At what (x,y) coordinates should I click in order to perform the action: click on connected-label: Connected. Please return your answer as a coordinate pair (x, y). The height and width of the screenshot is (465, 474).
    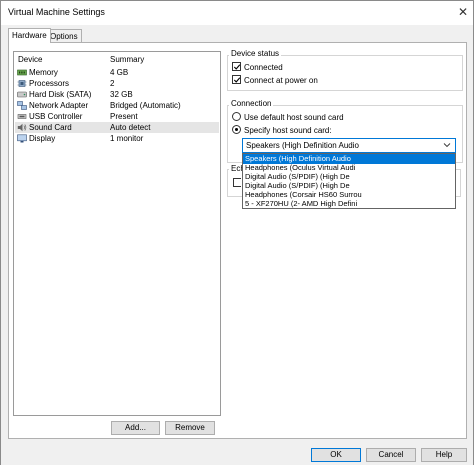
    Looking at the image, I should click on (263, 67).